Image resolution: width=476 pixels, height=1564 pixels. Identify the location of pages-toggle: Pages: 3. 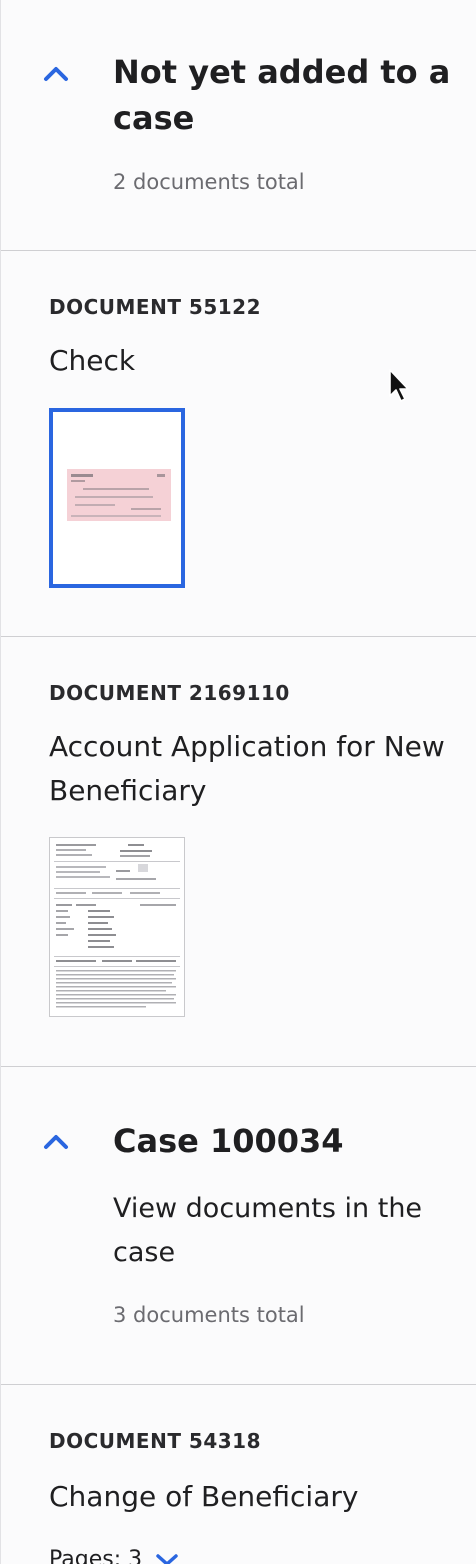
(114, 1555).